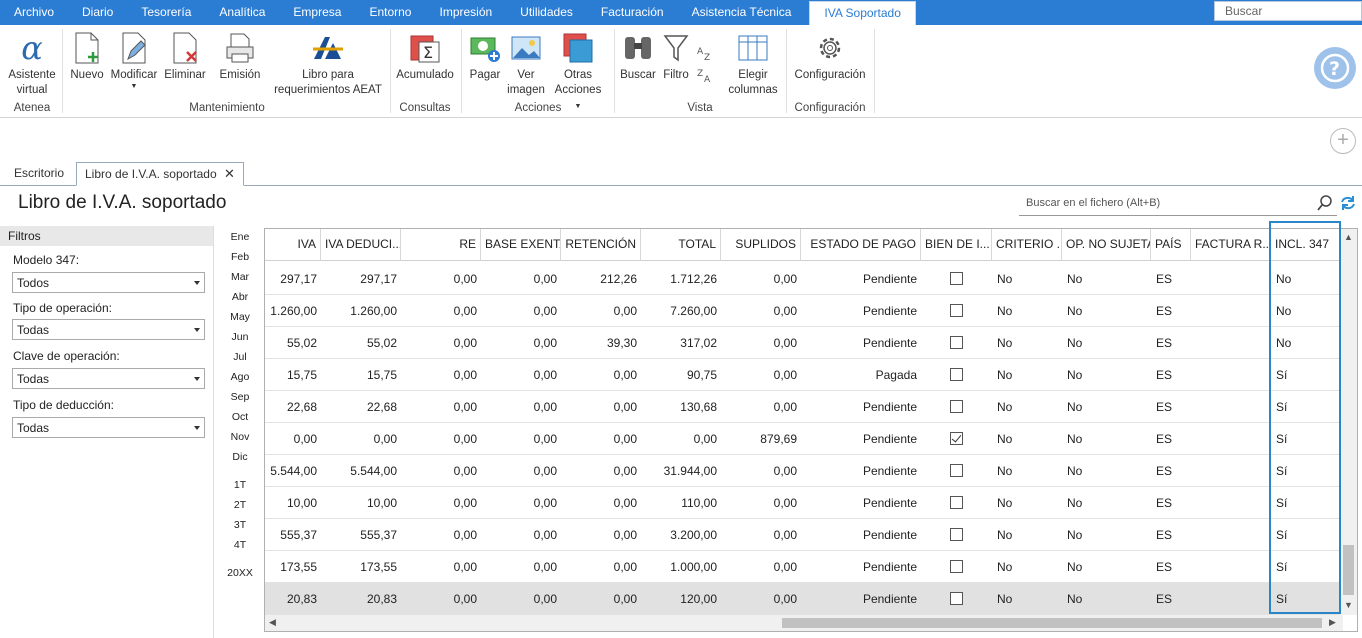 This screenshot has width=1362, height=638. What do you see at coordinates (632, 12) in the screenshot?
I see `menu-facturacion: Facturación` at bounding box center [632, 12].